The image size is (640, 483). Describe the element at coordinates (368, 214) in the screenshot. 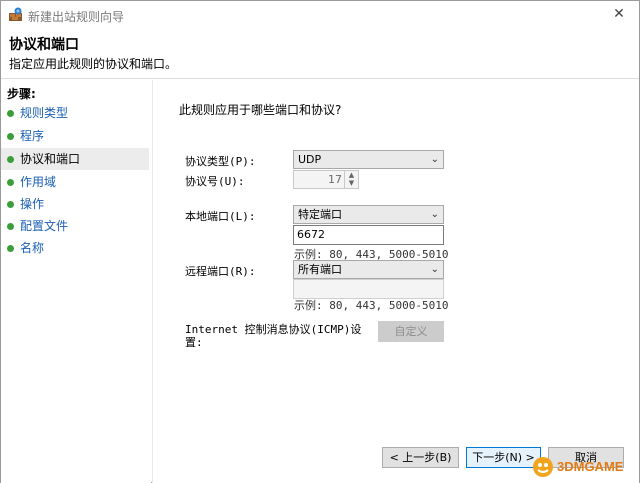

I see `local-port-select: 特定端口 ⌄` at that location.